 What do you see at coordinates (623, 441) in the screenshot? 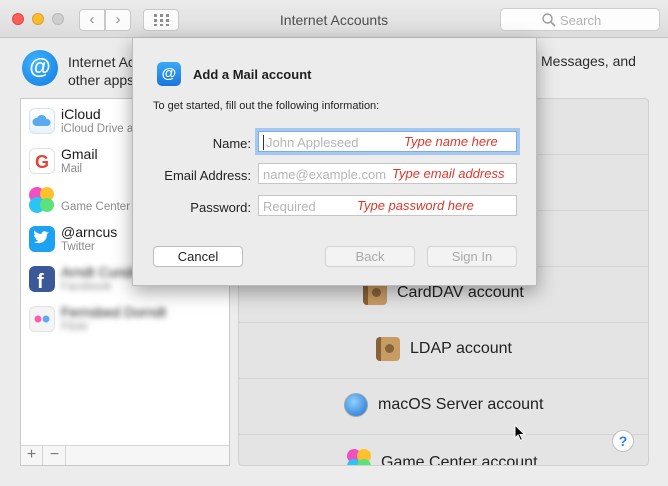
I see `help-button: ?` at bounding box center [623, 441].